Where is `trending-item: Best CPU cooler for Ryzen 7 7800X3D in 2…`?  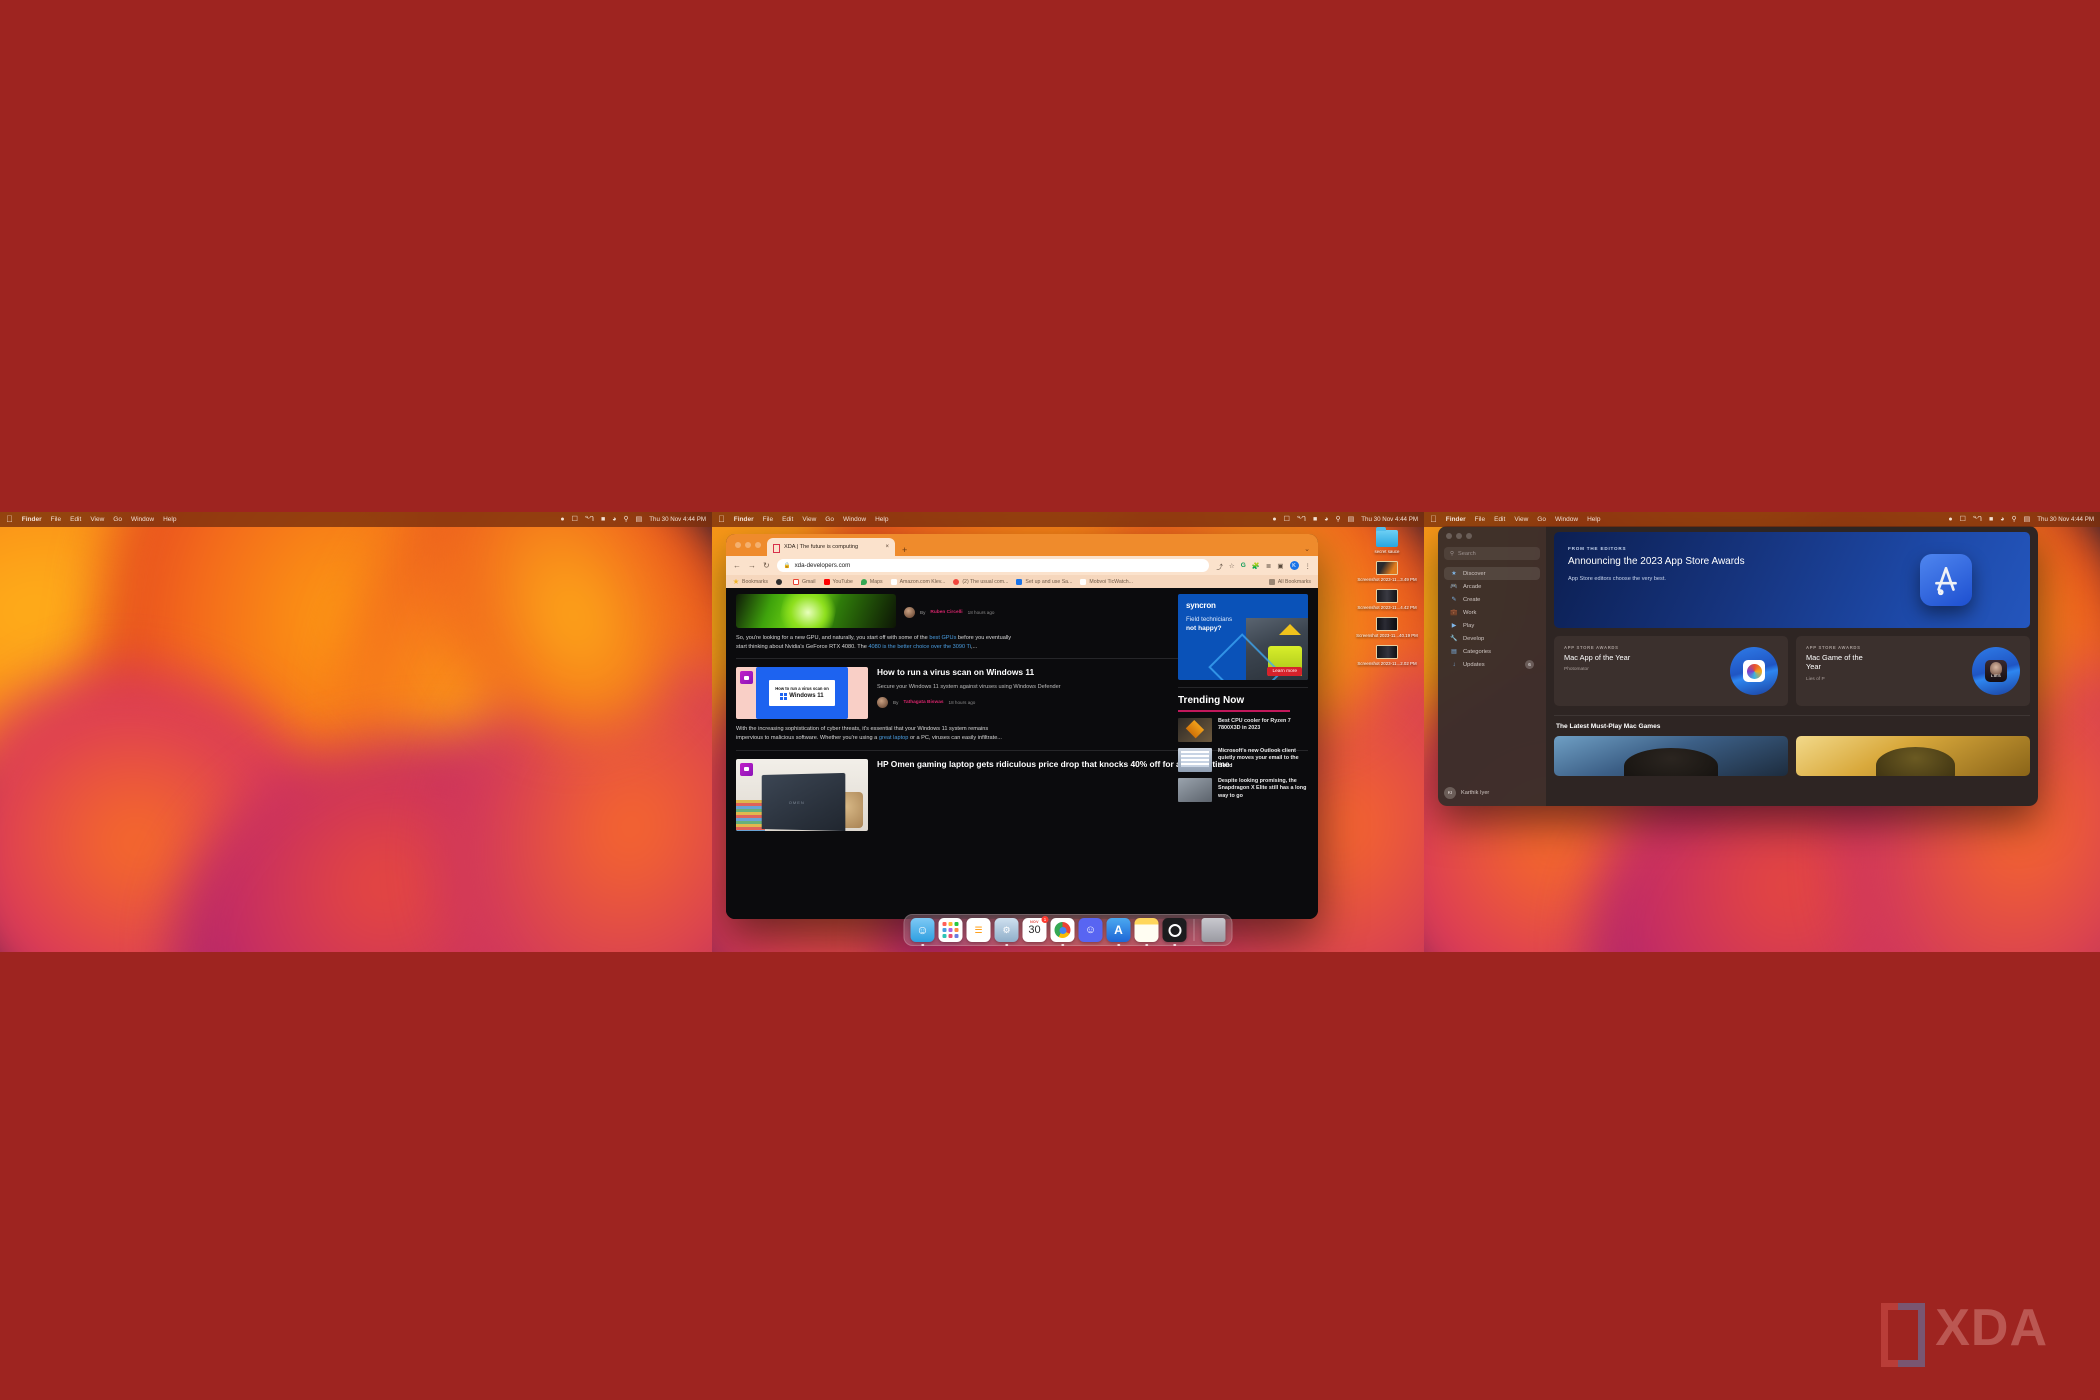
trending-item: Best CPU cooler for Ryzen 7 7800X3D in 2… is located at coordinates (1243, 727).